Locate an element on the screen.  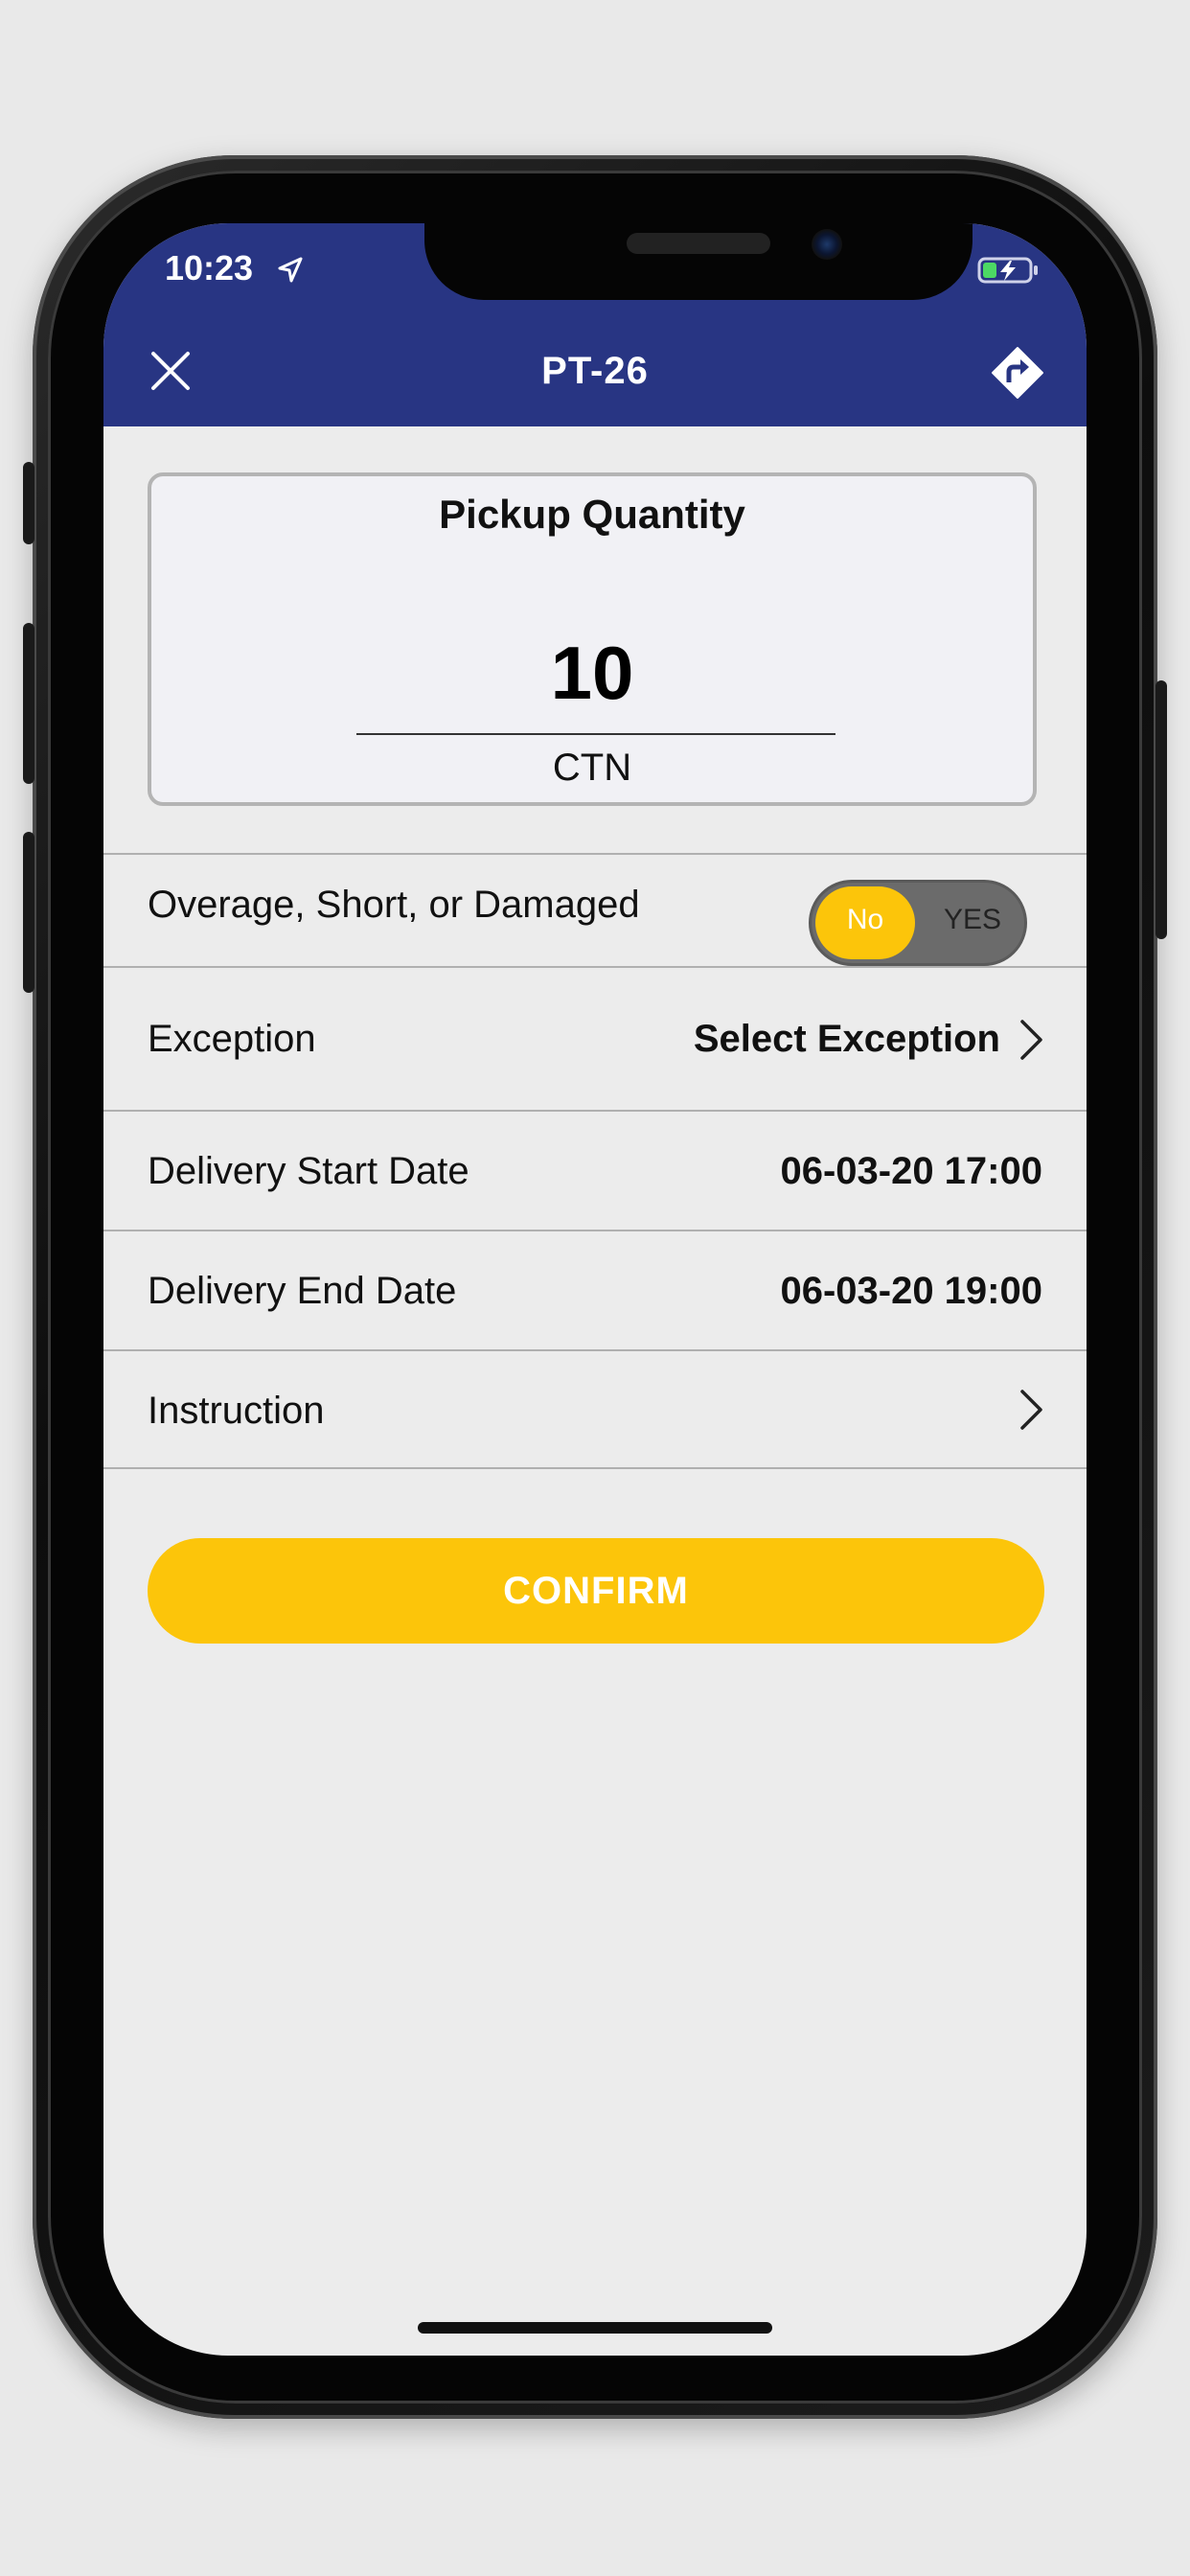
status-time: 10:23 is located at coordinates (210, 268).